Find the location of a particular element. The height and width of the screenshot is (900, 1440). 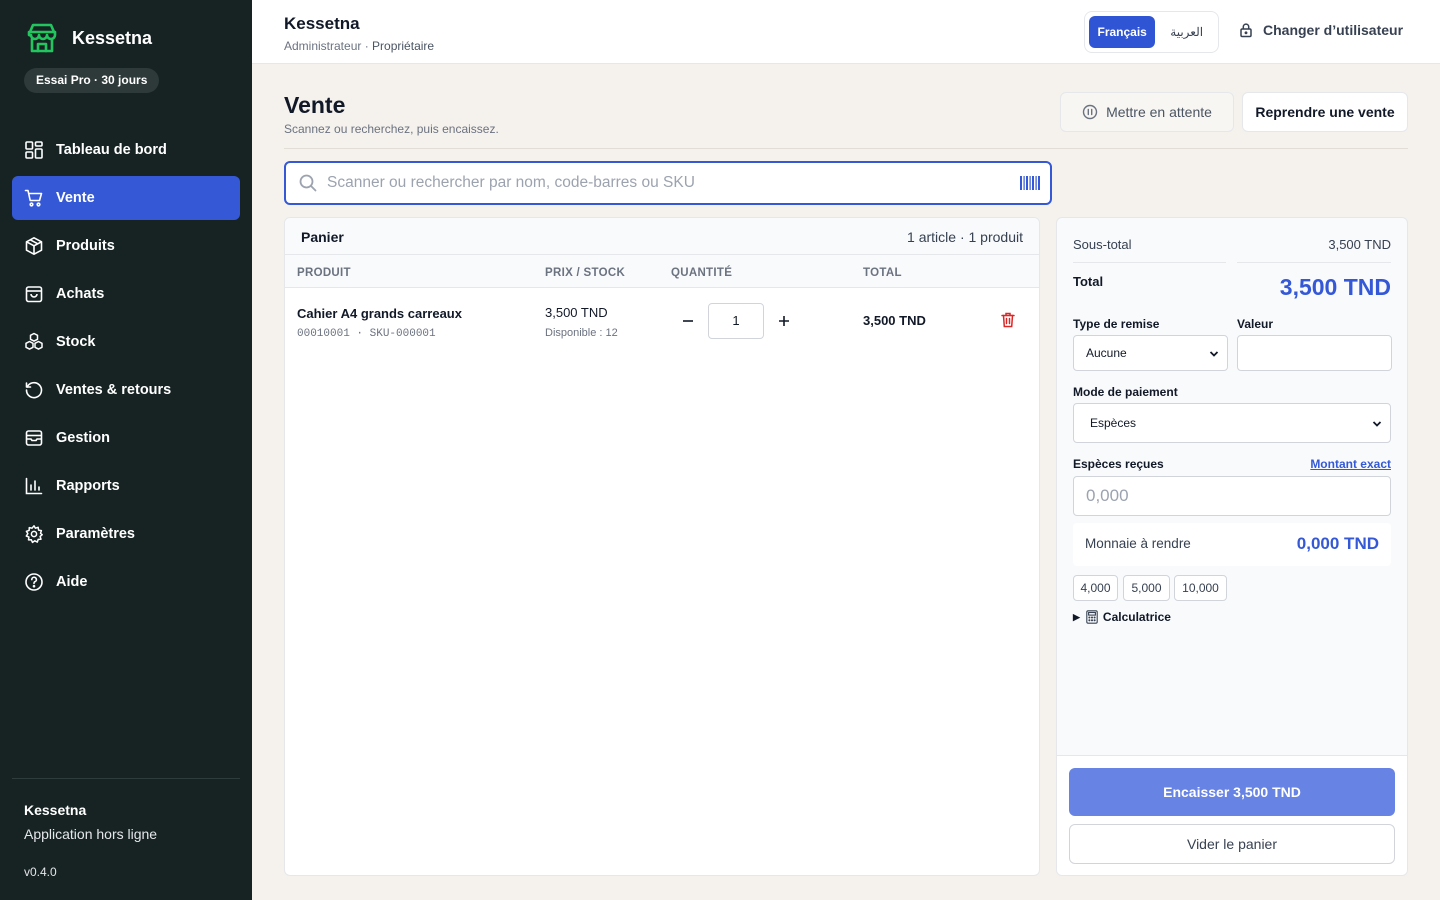

sidebar-item-label: Vente is located at coordinates (75, 198).